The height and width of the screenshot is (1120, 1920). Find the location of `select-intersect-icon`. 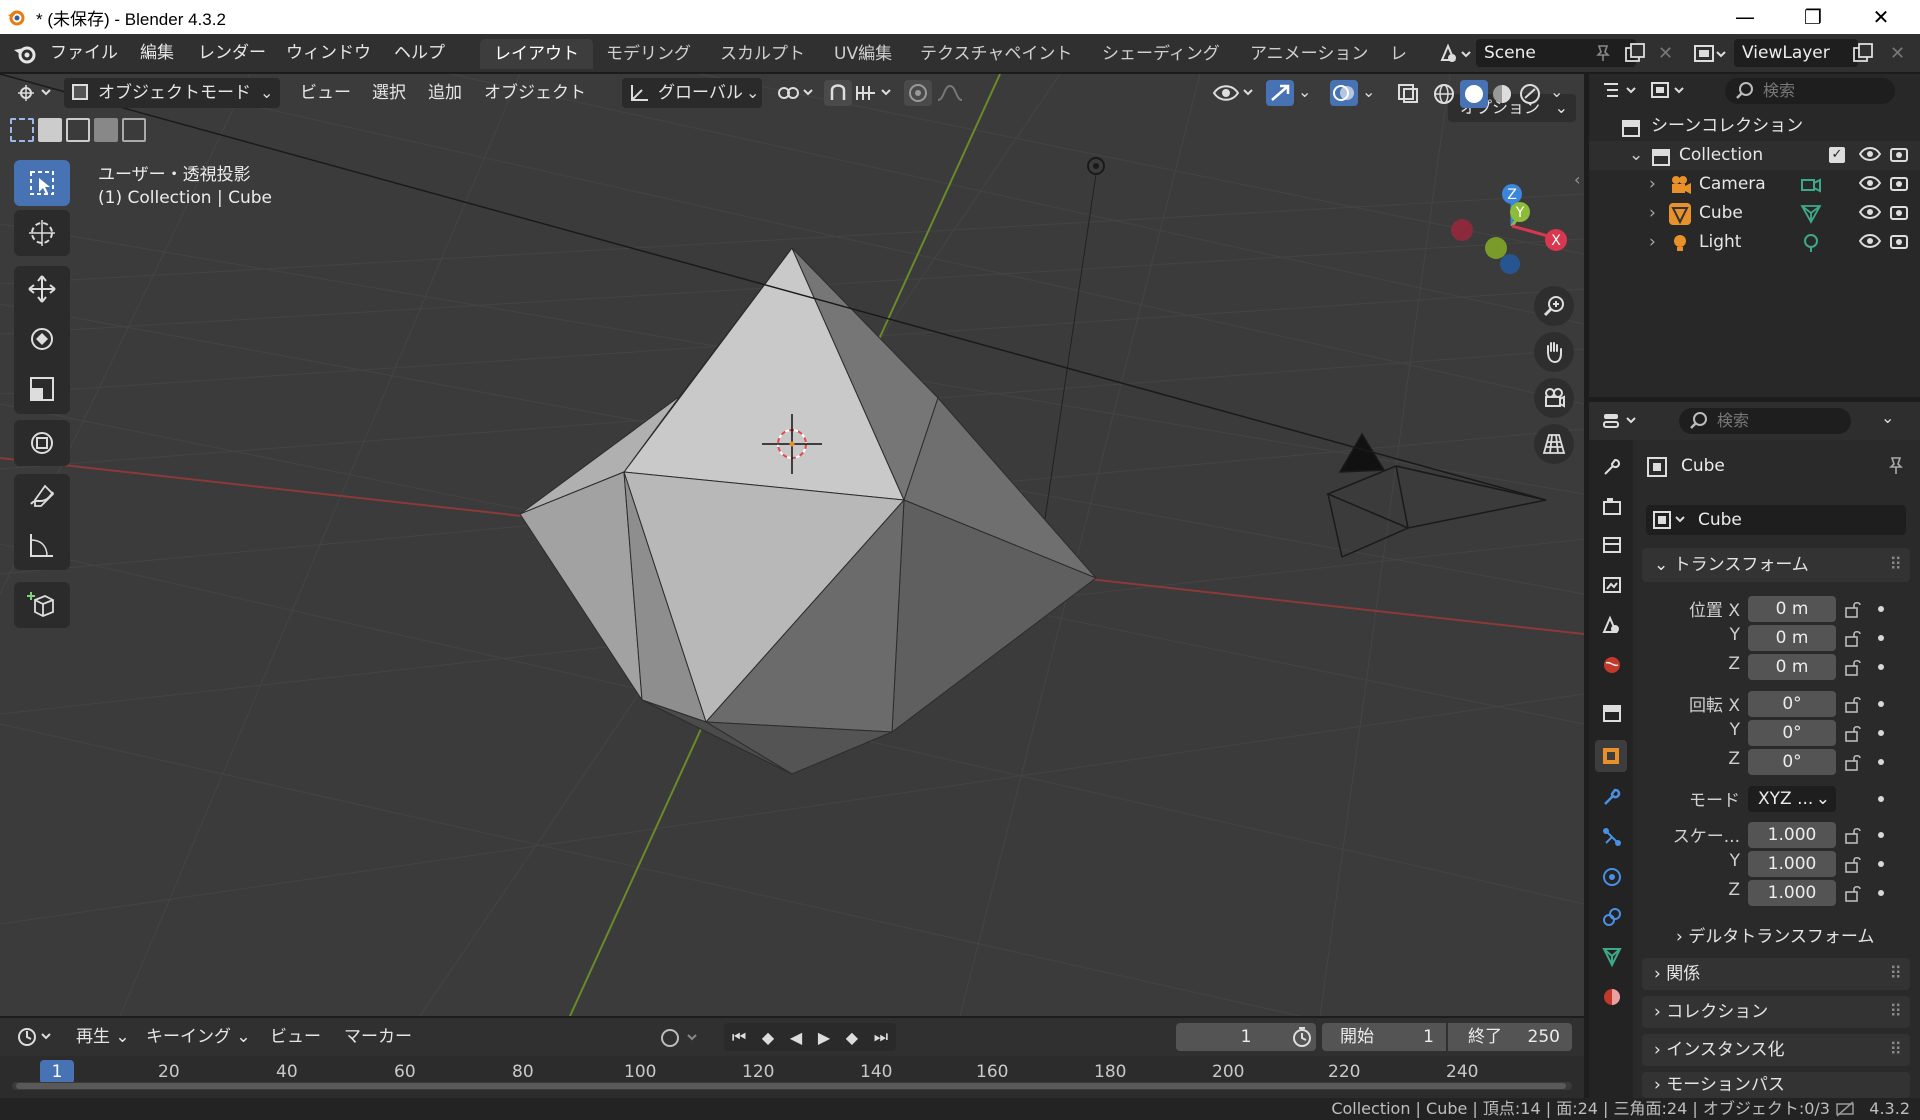

select-intersect-icon is located at coordinates (134, 130).